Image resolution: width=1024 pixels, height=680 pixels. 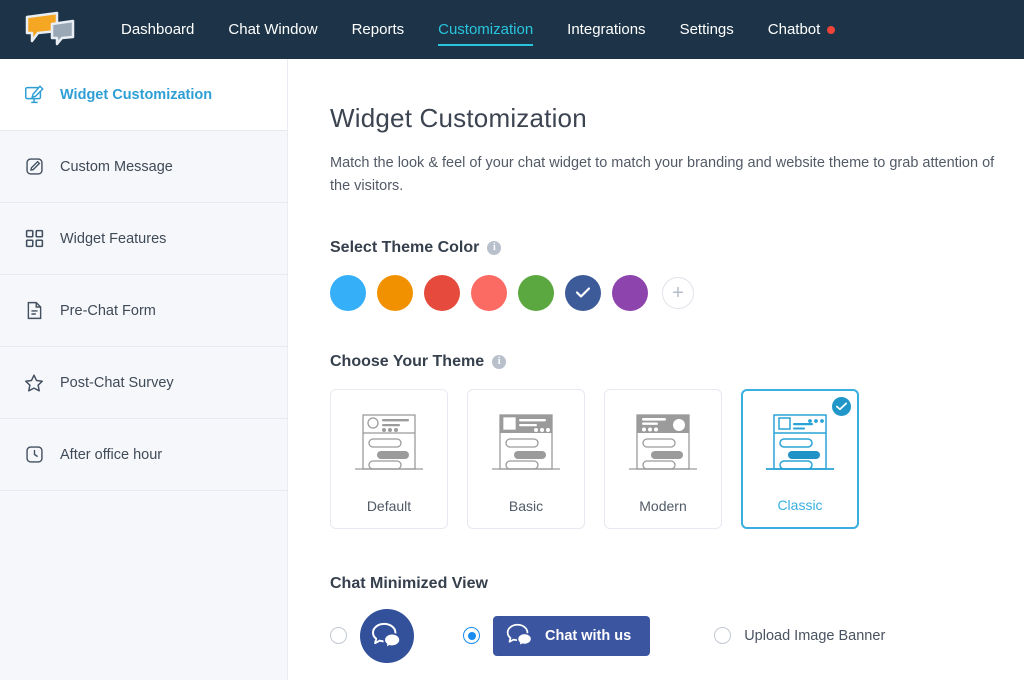 I want to click on sidebar-item-label: After office hour, so click(x=111, y=454).